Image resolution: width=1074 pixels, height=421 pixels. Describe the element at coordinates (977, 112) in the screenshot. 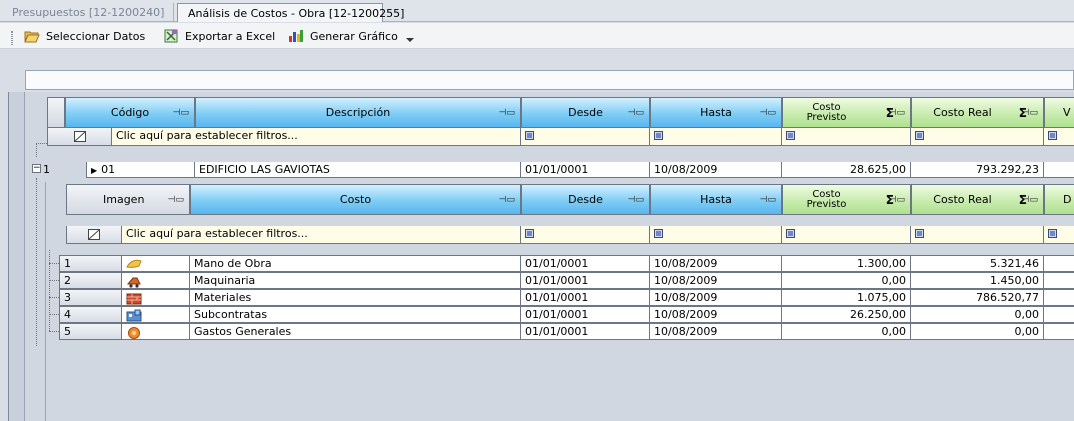

I see `column-header-costo-real: Costo Real Σ ⊣▭` at that location.